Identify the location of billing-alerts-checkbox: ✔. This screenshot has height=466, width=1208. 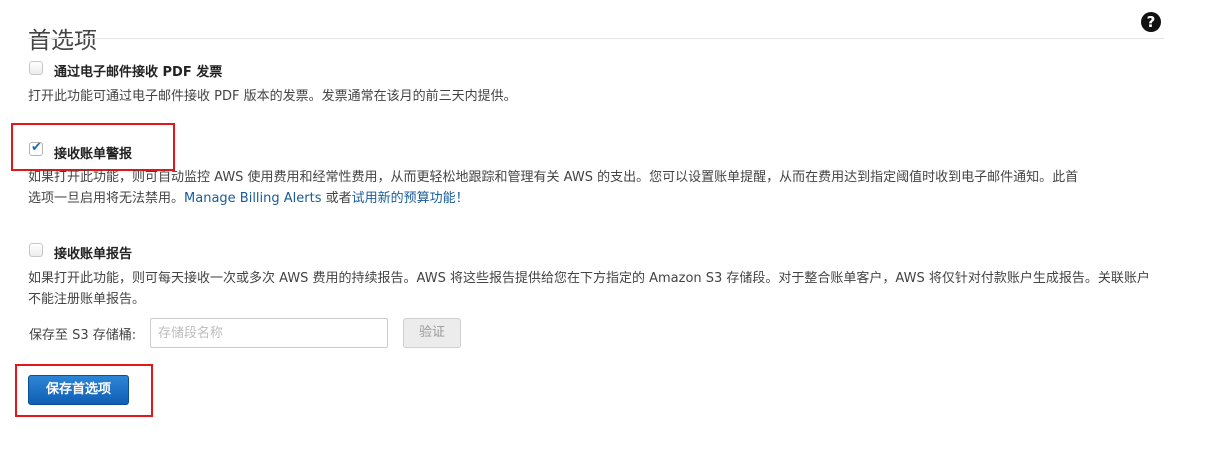
(36, 148).